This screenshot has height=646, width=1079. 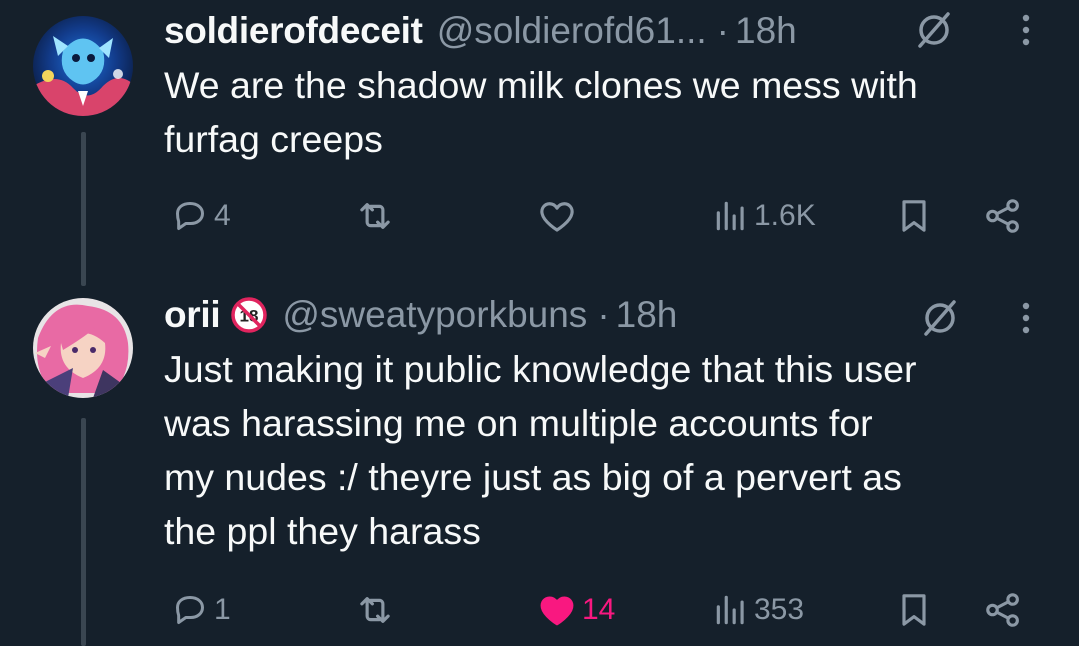 What do you see at coordinates (222, 215) in the screenshot?
I see `reply-count: 4` at bounding box center [222, 215].